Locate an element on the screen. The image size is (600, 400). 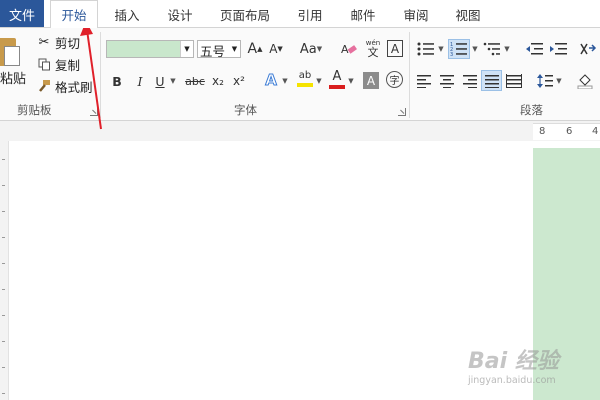
ruler-number: 6 is located at coordinates (569, 131).